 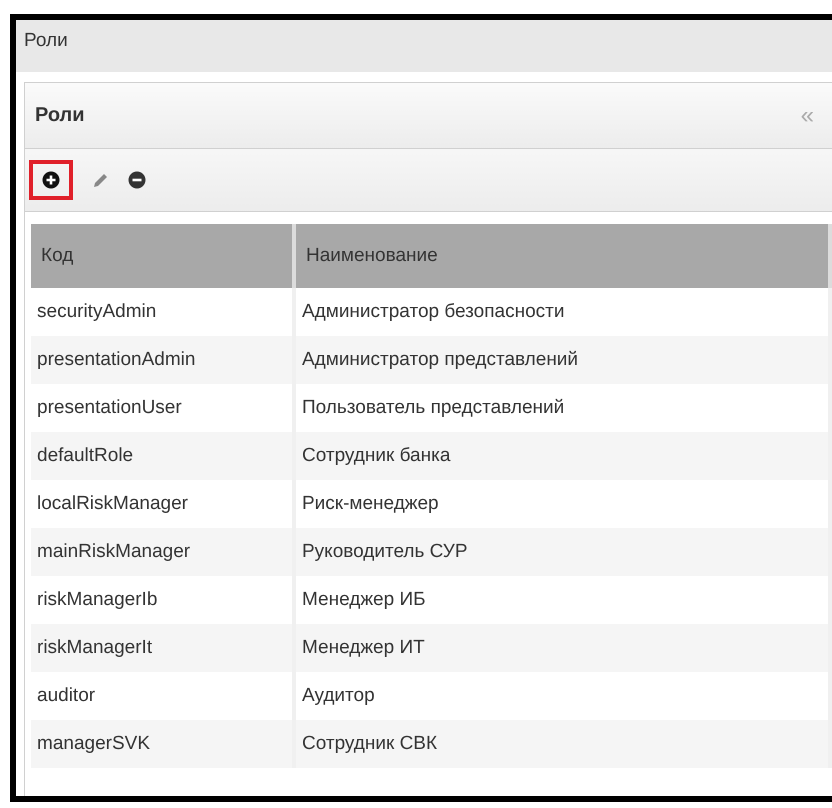 I want to click on table-cell: Сотрудник СВК, so click(x=562, y=744).